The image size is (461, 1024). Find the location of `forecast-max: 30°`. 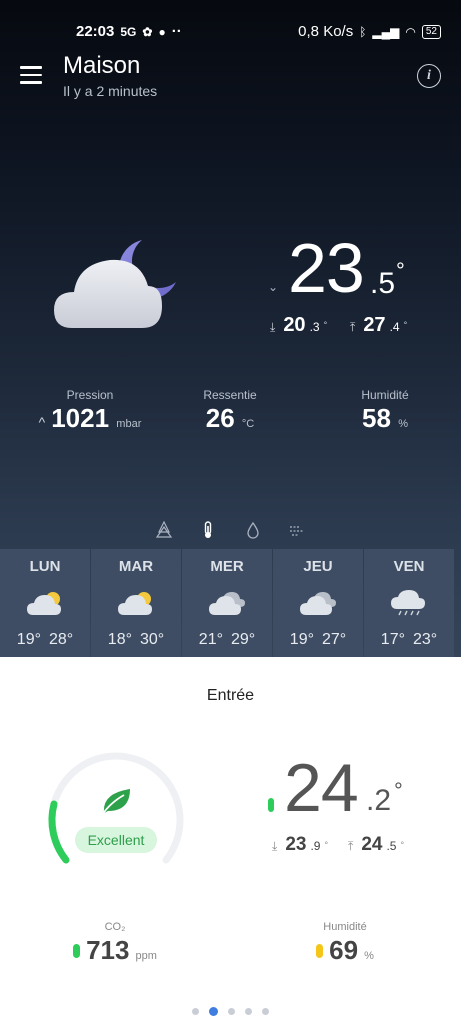

forecast-max: 30° is located at coordinates (152, 639).